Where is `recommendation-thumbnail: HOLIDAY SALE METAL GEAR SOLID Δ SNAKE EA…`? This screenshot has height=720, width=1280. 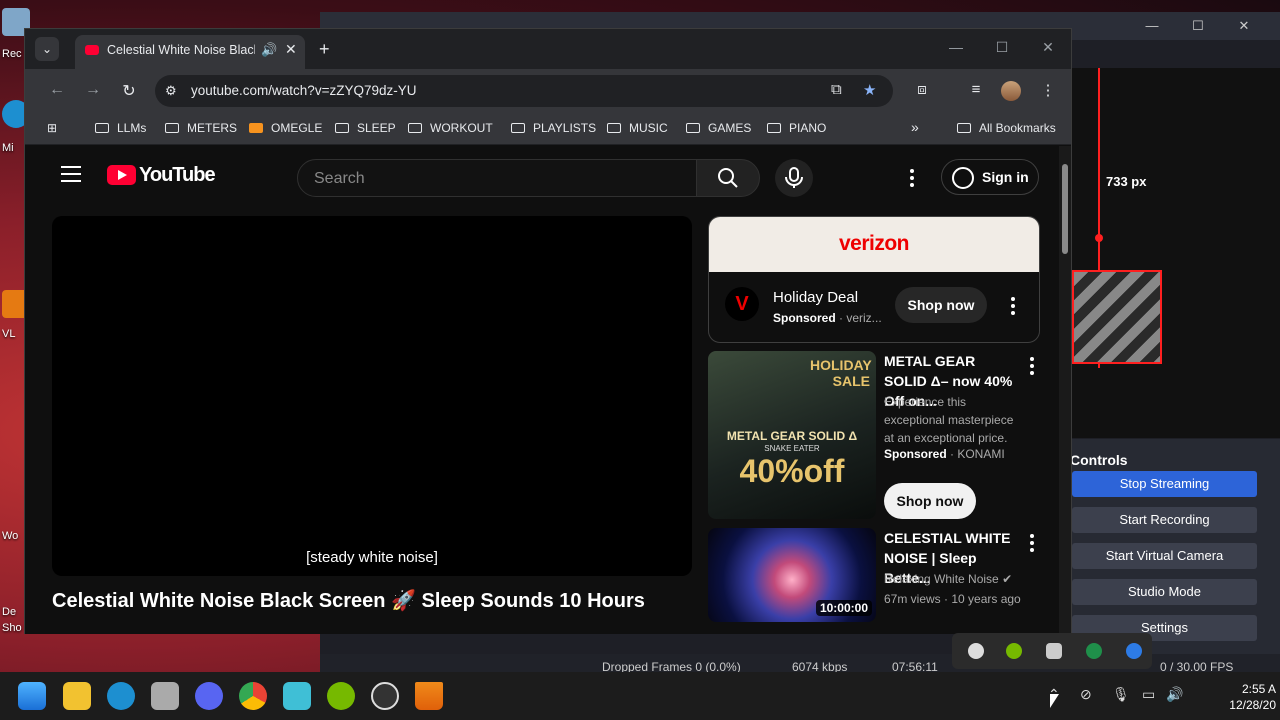
recommendation-thumbnail: HOLIDAY SALE METAL GEAR SOLID Δ SNAKE EA… is located at coordinates (792, 435).